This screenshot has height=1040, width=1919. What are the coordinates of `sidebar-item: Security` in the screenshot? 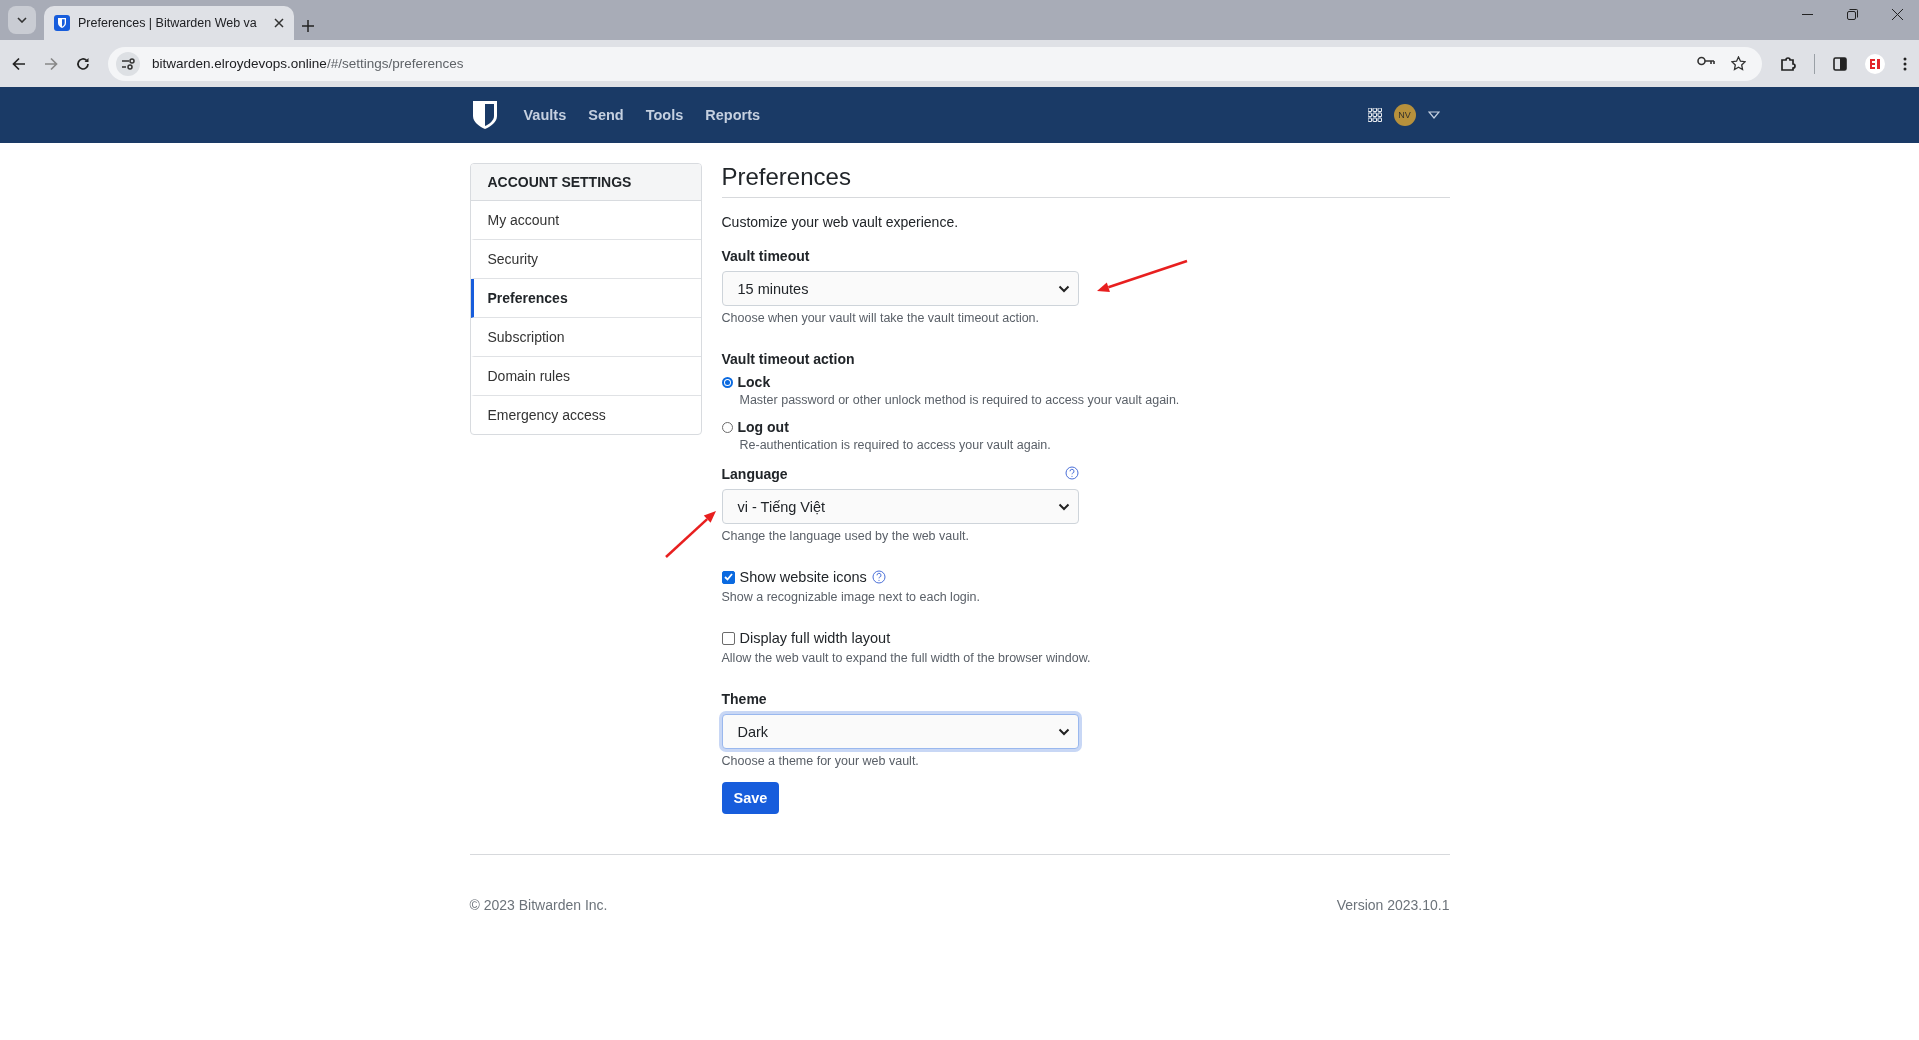 It's located at (585, 259).